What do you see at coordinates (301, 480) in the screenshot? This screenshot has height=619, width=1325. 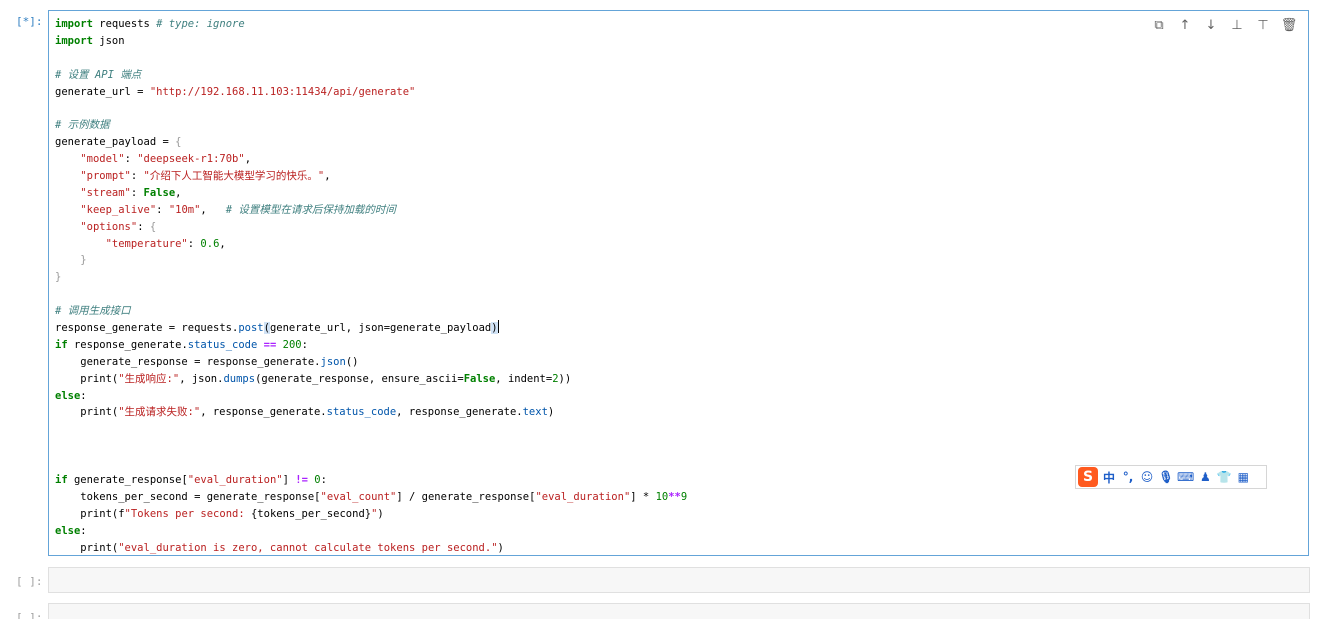 I see `code-token: !=` at bounding box center [301, 480].